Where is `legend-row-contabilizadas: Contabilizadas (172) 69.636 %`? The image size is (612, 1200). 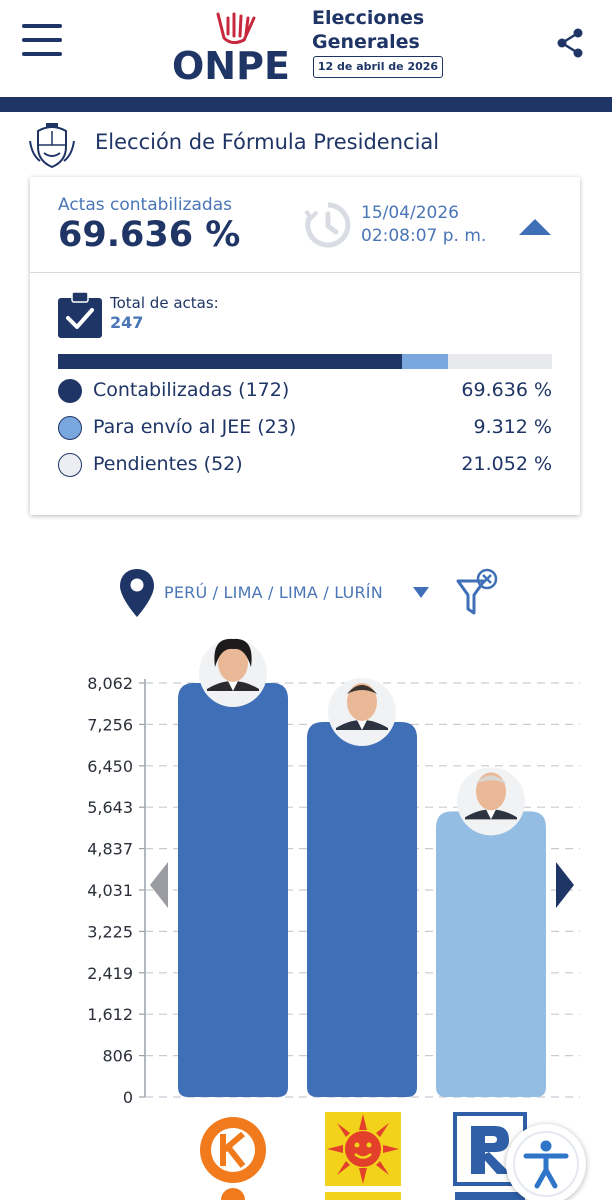 legend-row-contabilizadas: Contabilizadas (172) 69.636 % is located at coordinates (305, 391).